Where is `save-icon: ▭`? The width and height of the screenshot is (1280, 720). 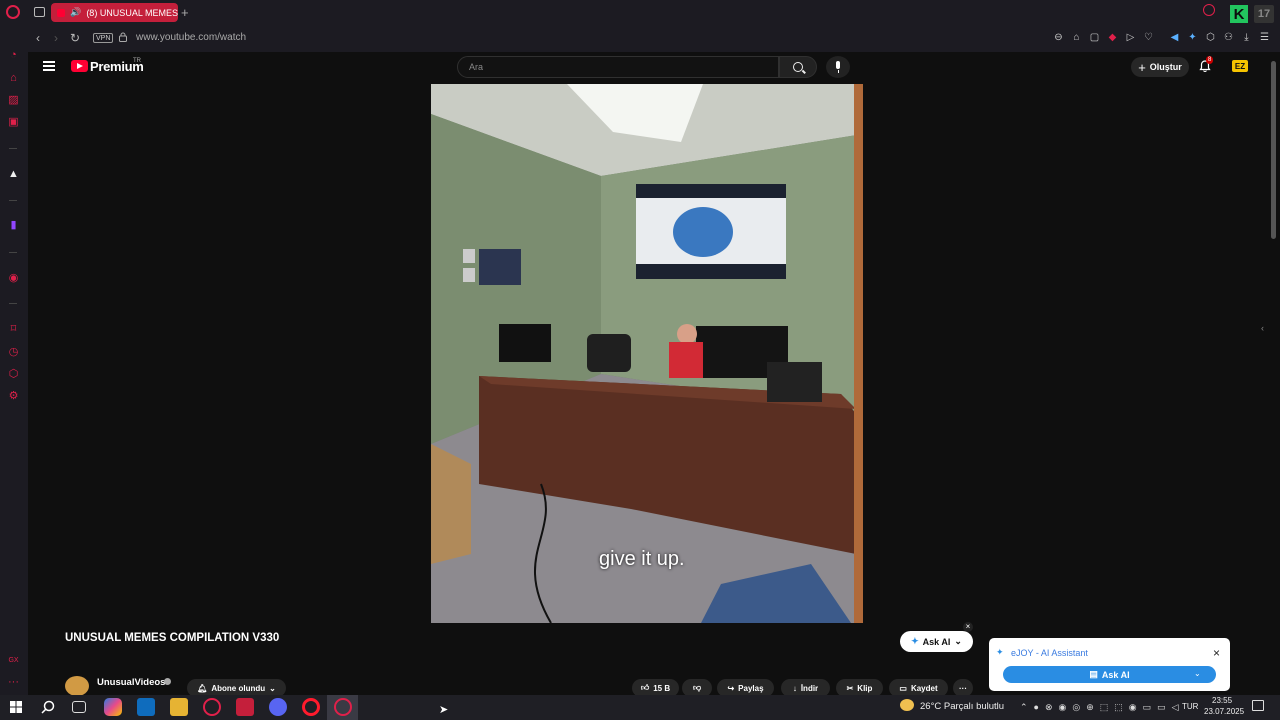
save-icon: ▭ is located at coordinates (903, 688).